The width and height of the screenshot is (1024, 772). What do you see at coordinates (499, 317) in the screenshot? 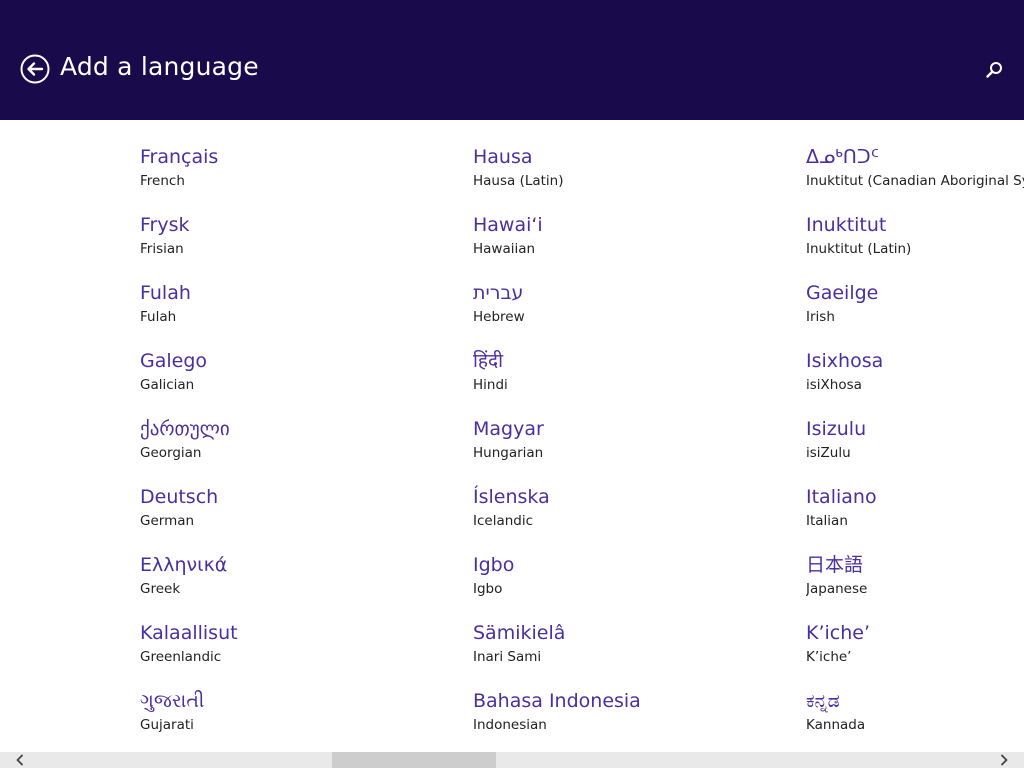
I see `language-english-name: Hebrew` at bounding box center [499, 317].